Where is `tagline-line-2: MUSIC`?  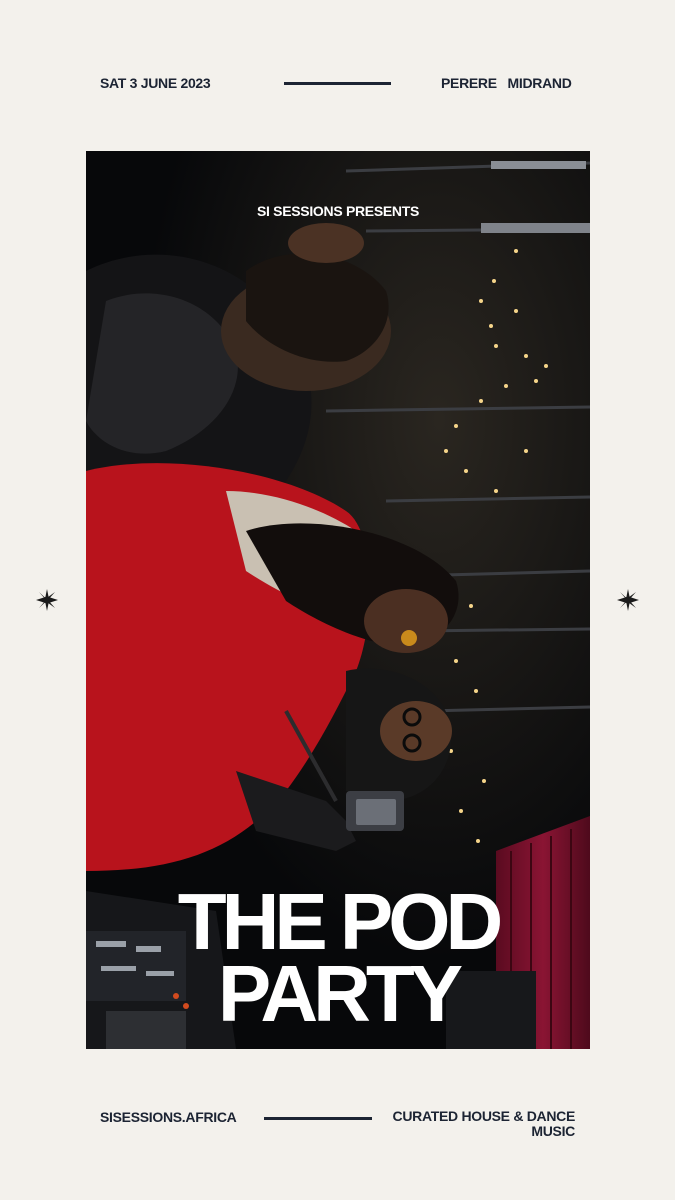
tagline-line-2: MUSIC is located at coordinates (553, 1131).